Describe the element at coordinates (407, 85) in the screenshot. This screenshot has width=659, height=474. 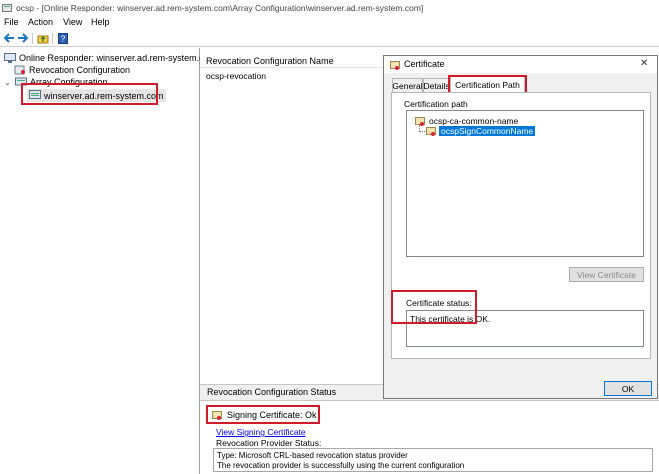
I see `tab-general: General` at that location.